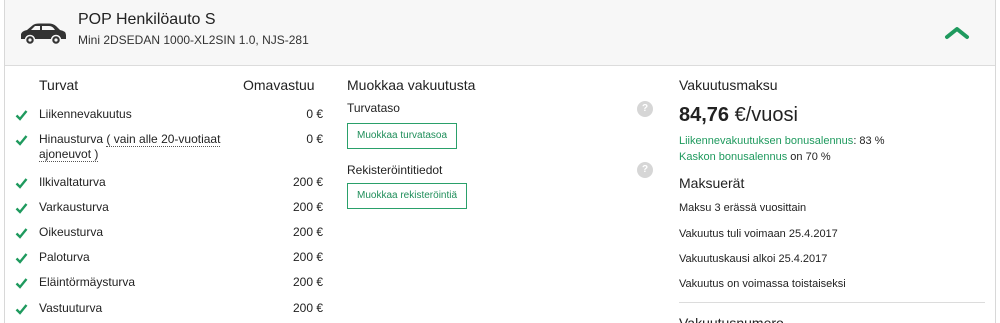 This screenshot has height=323, width=1000. I want to click on premium-amount: 84,76 €/vuosi, so click(738, 115).